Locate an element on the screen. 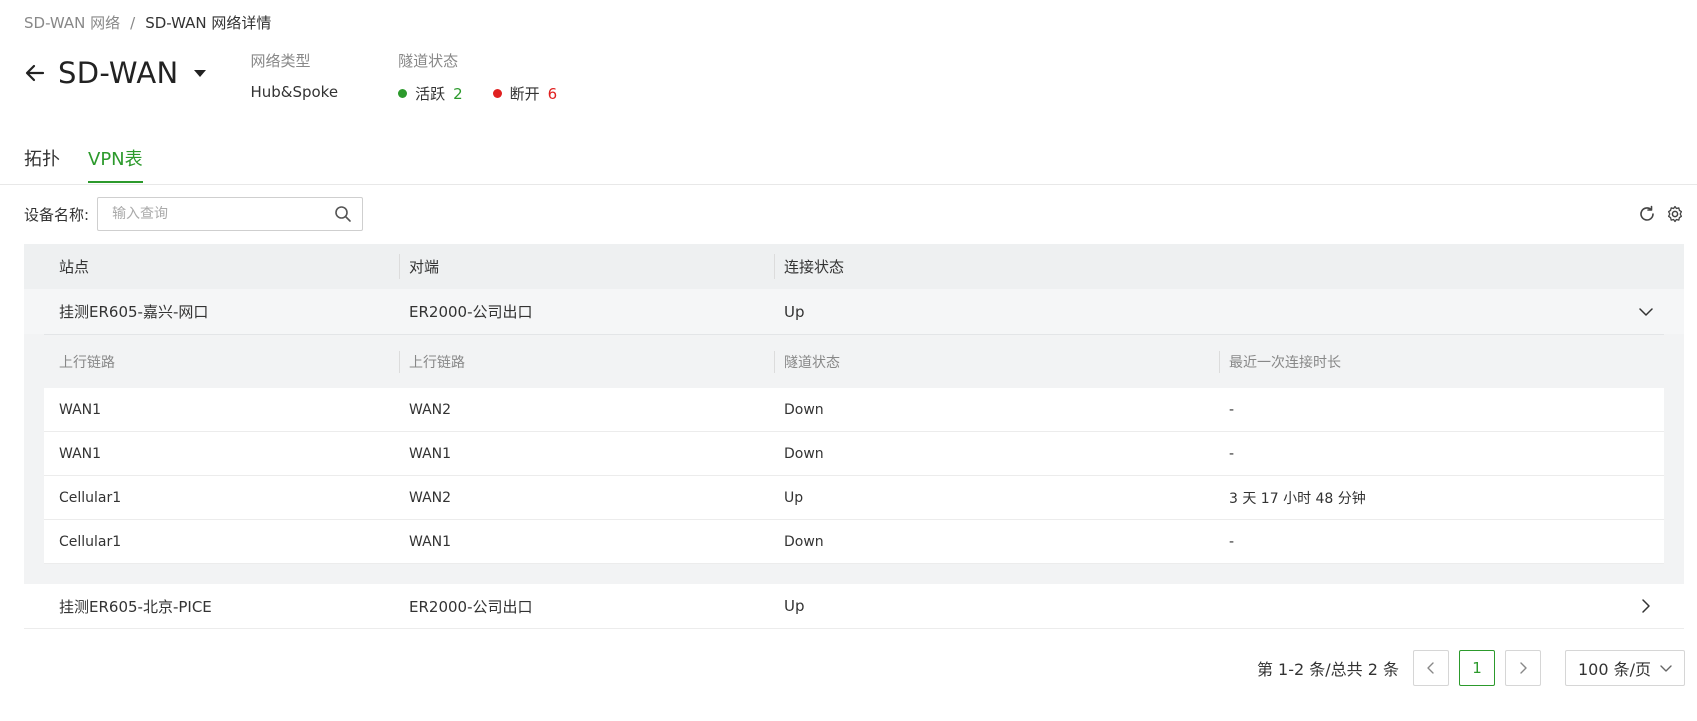 The height and width of the screenshot is (721, 1697). tunnel-status: 隧道状态 活跃 2 断开 6 is located at coordinates (477, 77).